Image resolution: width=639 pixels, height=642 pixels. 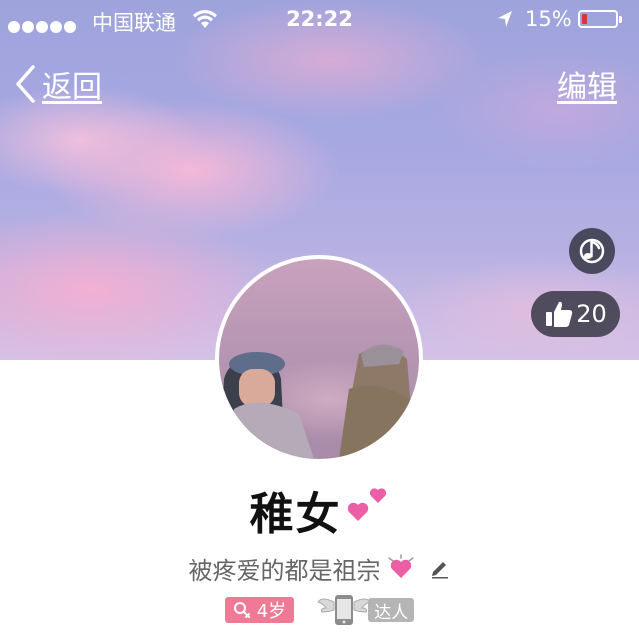 What do you see at coordinates (319, 20) in the screenshot?
I see `status-bar: 中国联通 22:22 15%` at bounding box center [319, 20].